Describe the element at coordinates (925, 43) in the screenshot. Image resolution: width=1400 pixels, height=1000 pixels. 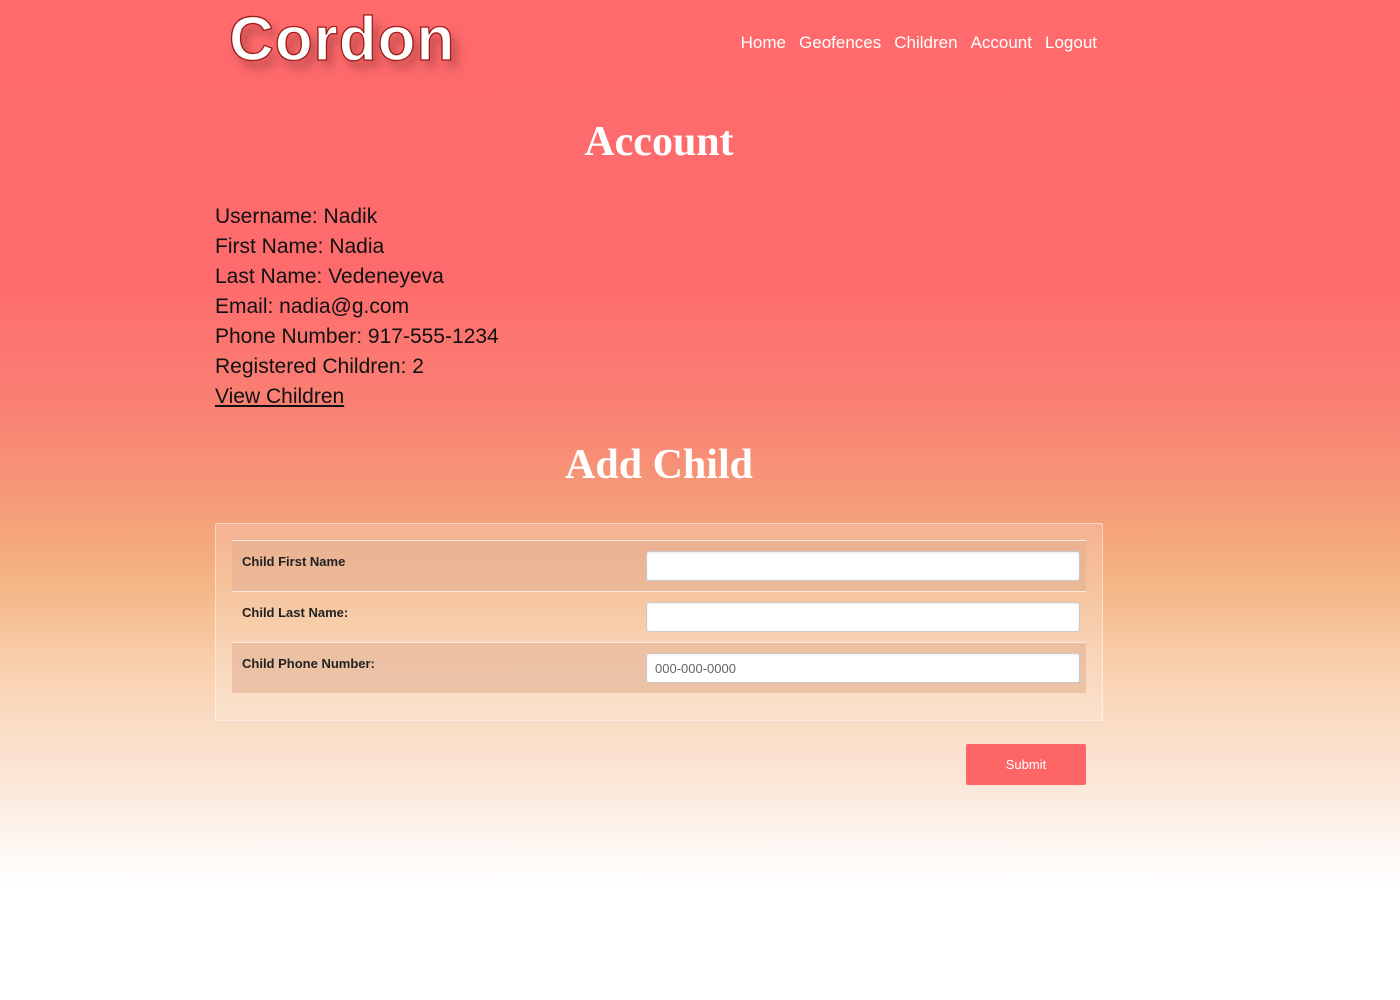
I see `nav-children-link: Children` at that location.